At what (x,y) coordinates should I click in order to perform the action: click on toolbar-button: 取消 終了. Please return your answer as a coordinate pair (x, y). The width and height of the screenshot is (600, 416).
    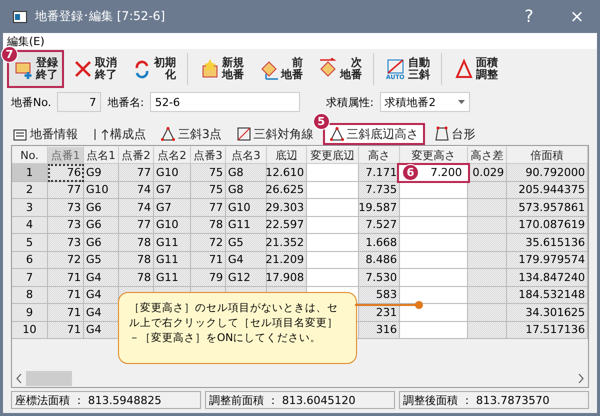
    Looking at the image, I should click on (94, 69).